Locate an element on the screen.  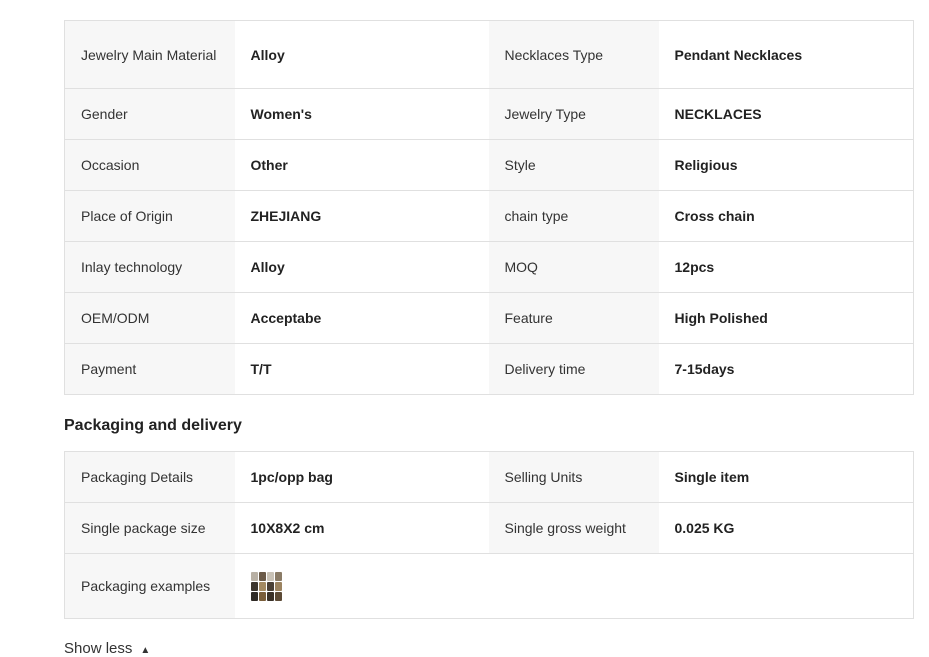
attribute-key: Inlay technology is located at coordinates (149, 267).